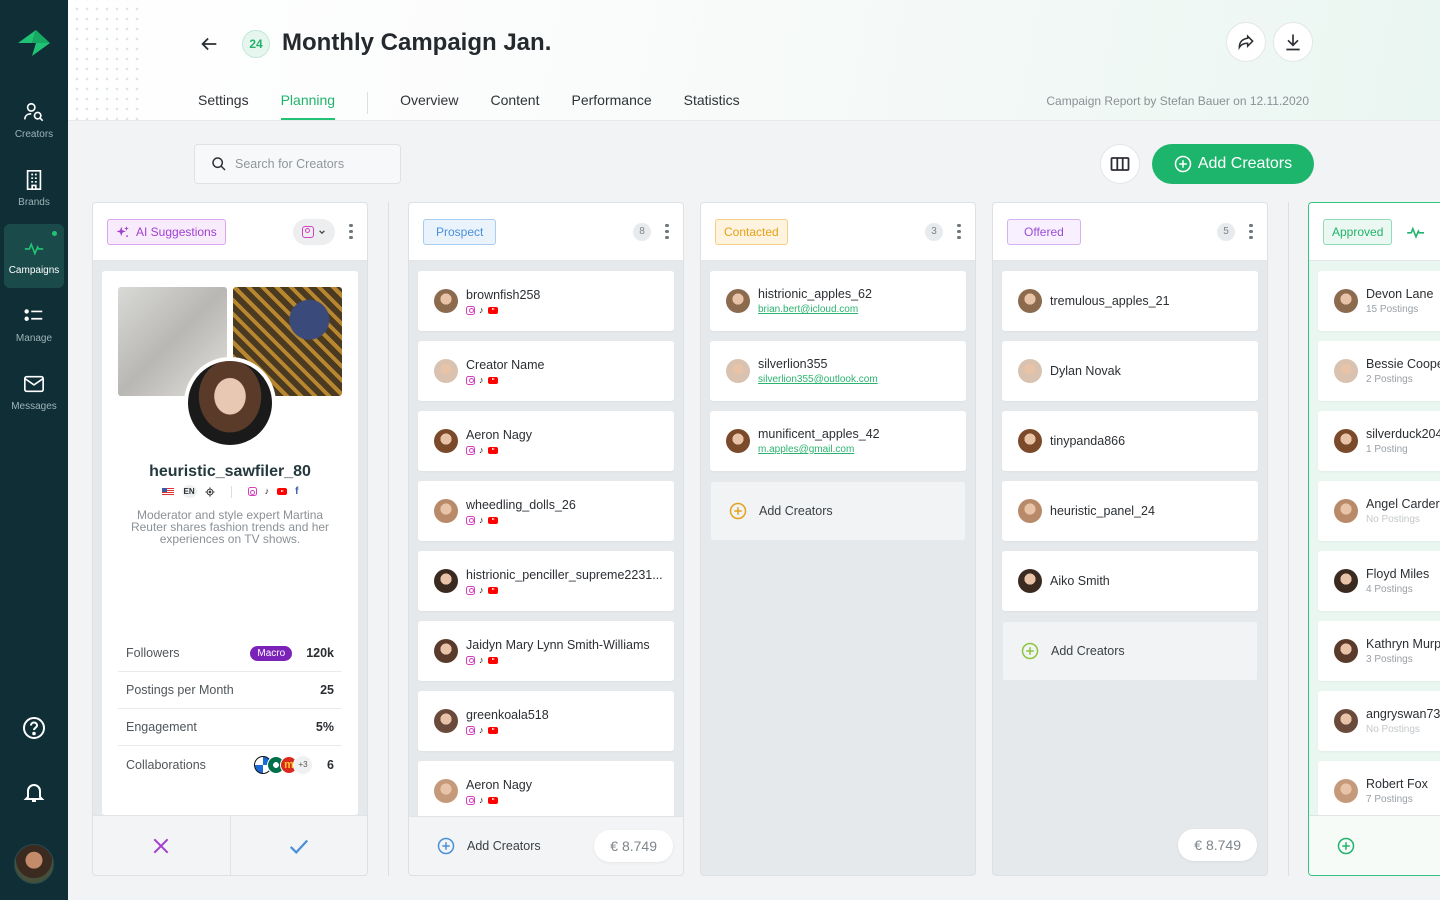  What do you see at coordinates (838, 371) in the screenshot?
I see `creator-card: silverlion355 silverlion355@outlook.com` at bounding box center [838, 371].